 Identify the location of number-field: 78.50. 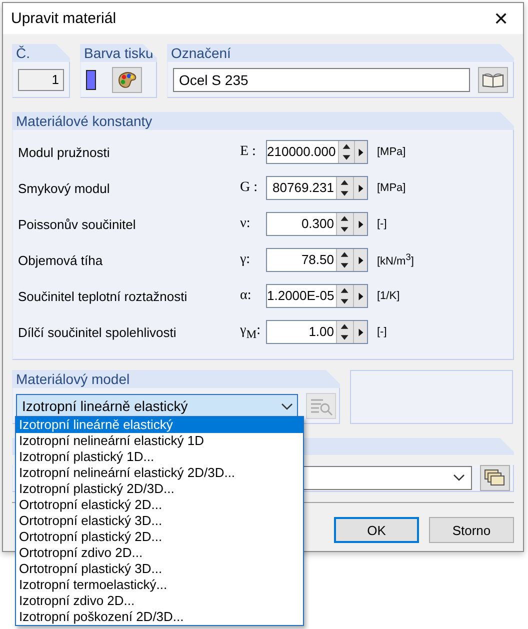
(317, 260).